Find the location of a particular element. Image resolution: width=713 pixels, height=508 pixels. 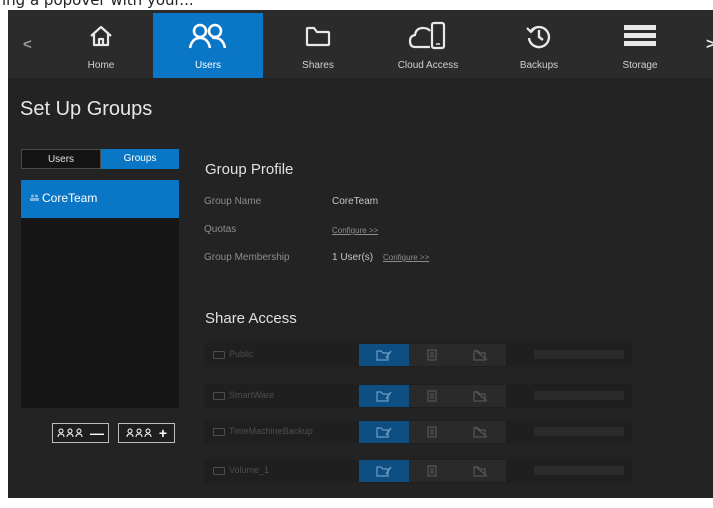

tab-label: Backups is located at coordinates (539, 65).